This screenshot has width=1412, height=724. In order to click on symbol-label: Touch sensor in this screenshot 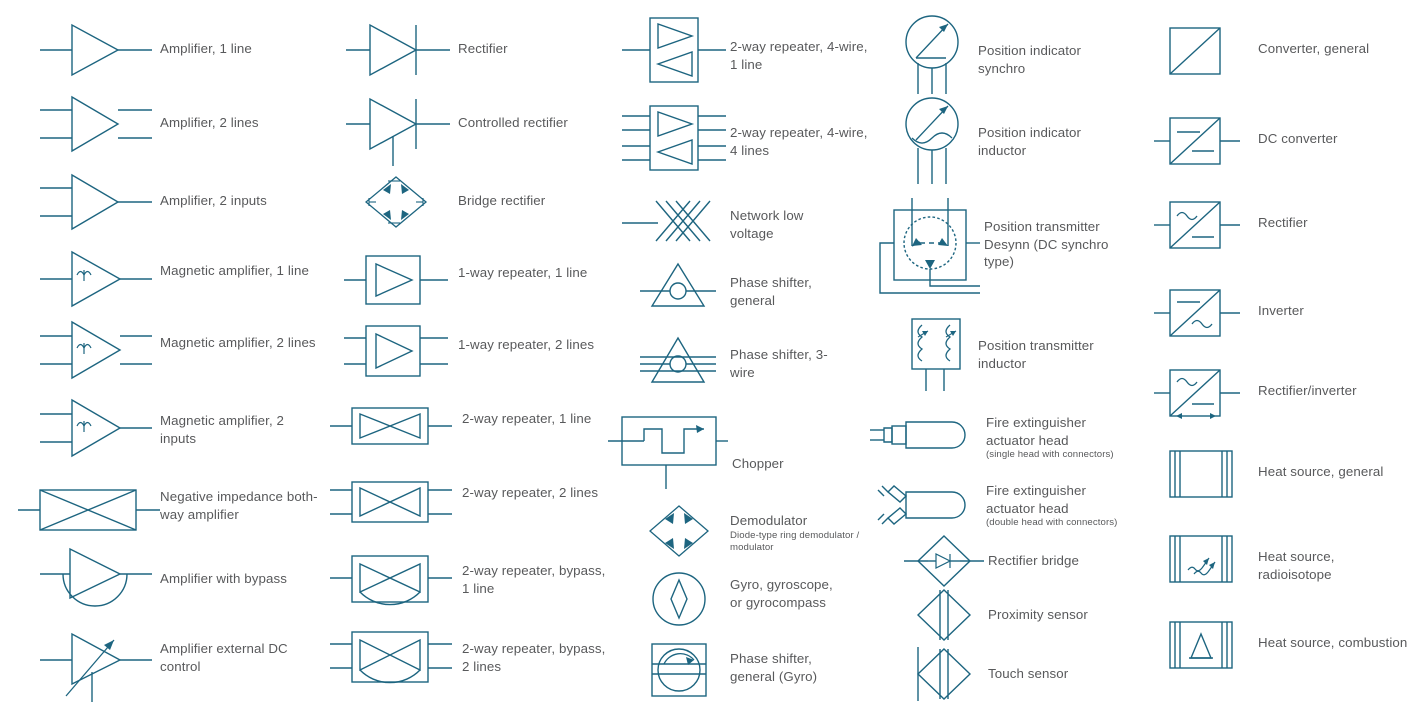, I will do `click(1028, 673)`.